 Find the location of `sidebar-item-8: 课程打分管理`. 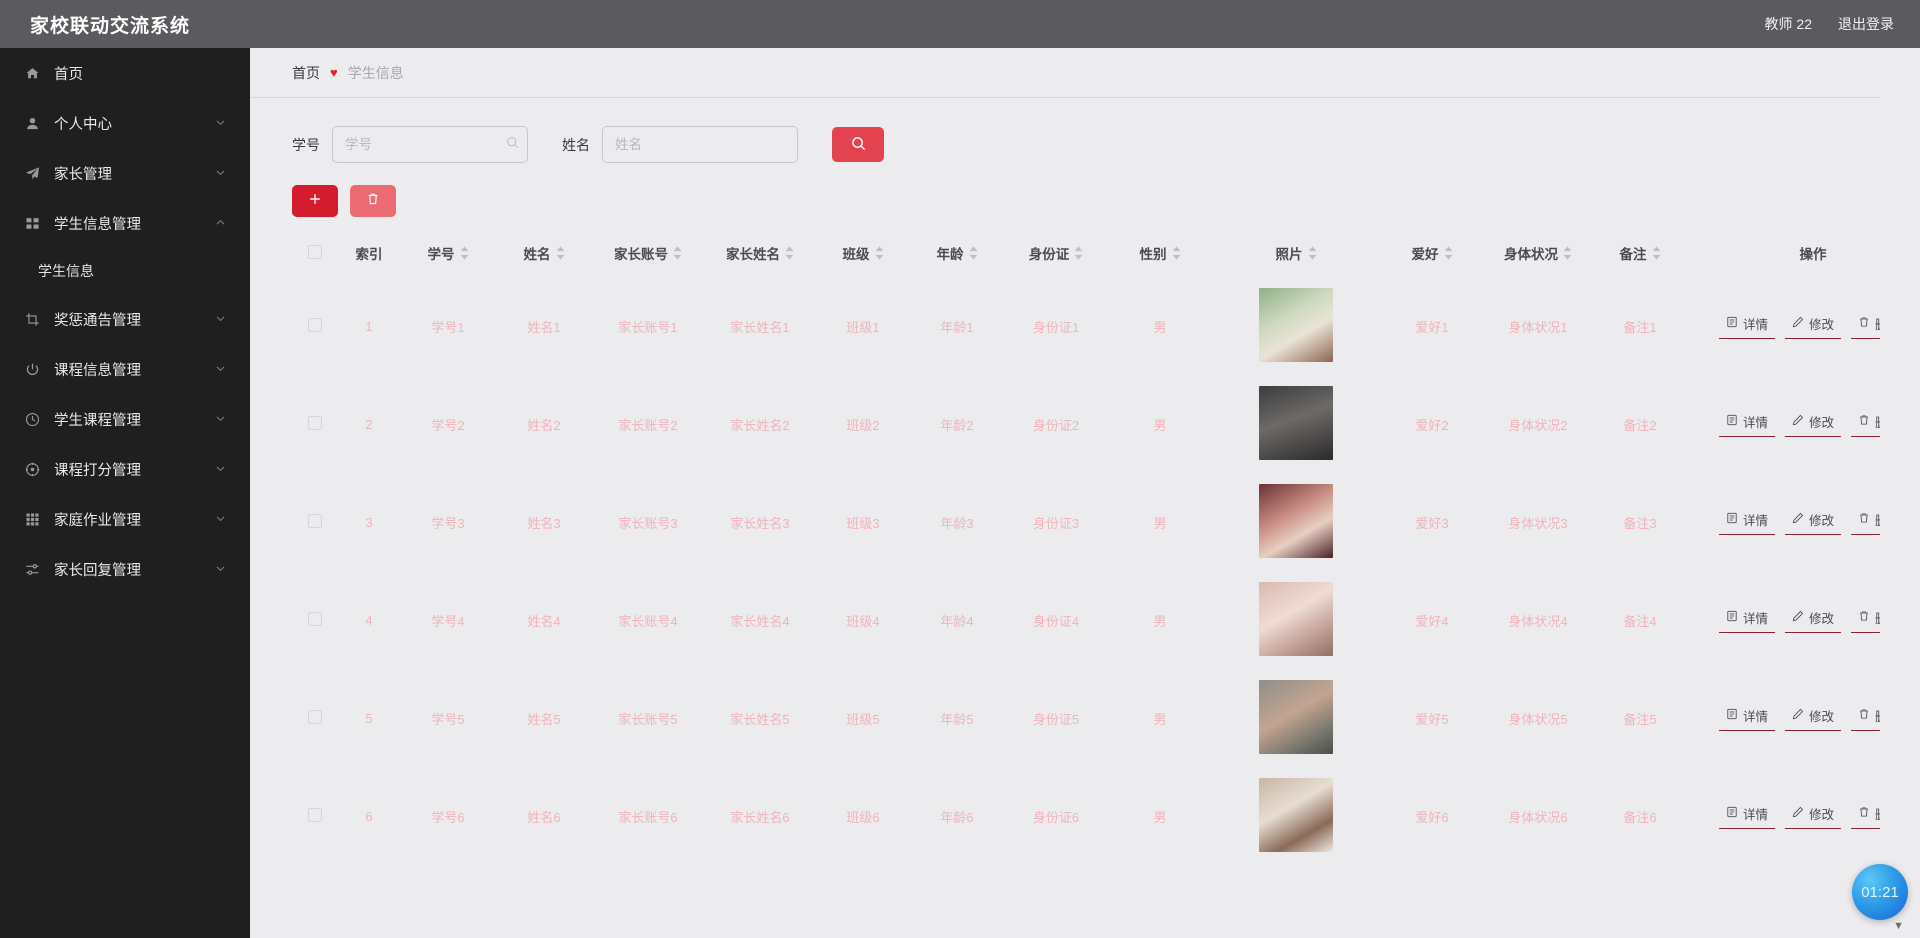

sidebar-item-8: 课程打分管理 is located at coordinates (125, 469).